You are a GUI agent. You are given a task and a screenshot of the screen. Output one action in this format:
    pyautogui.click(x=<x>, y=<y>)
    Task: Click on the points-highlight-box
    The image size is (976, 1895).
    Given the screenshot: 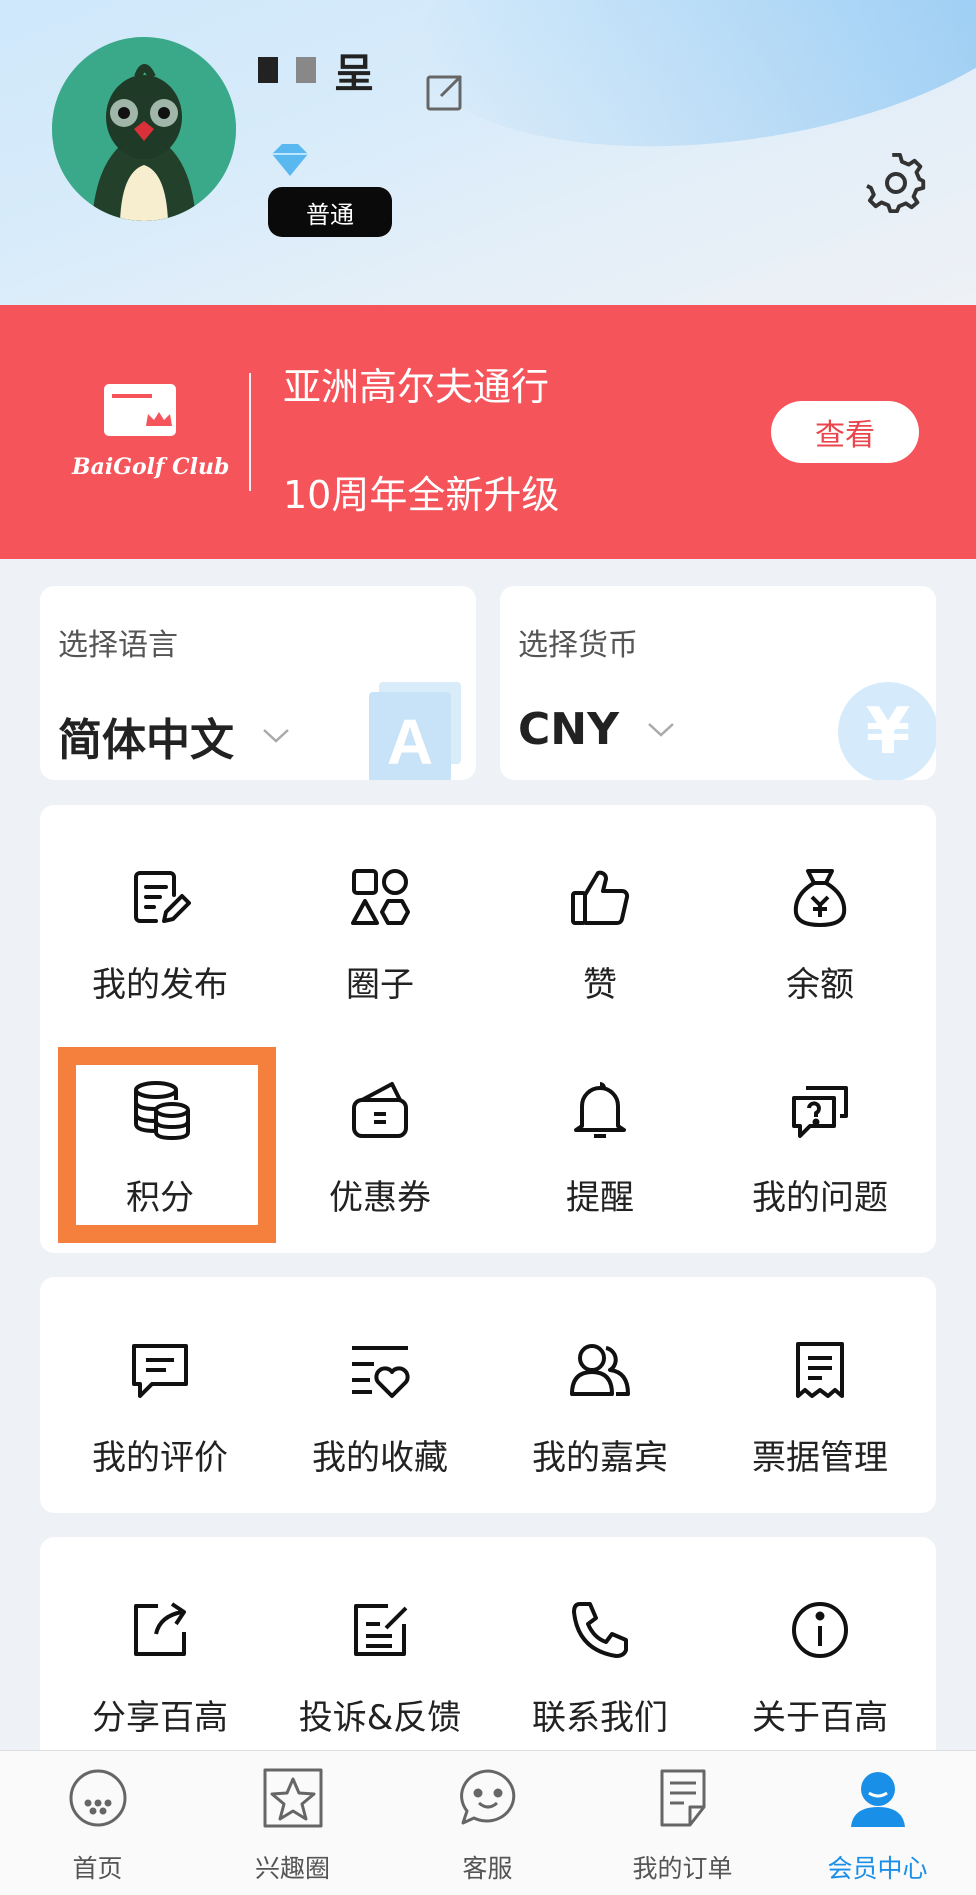 What is the action you would take?
    pyautogui.click(x=167, y=1145)
    